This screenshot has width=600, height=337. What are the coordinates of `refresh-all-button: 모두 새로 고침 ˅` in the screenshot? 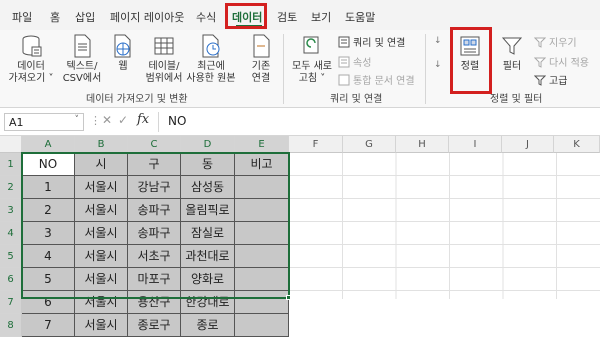 It's located at (312, 59).